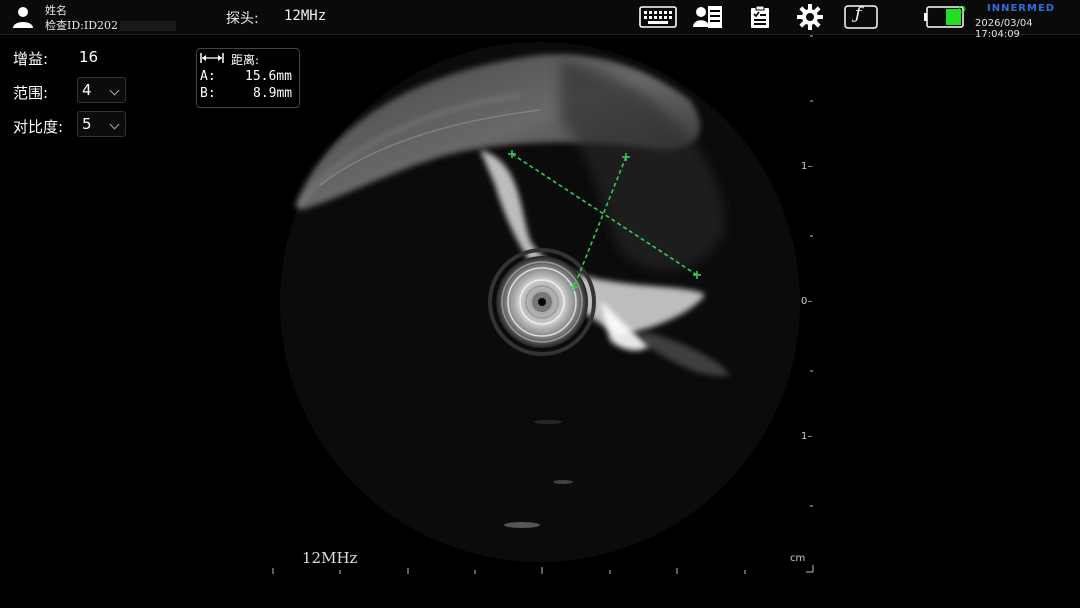  I want to click on user-icon, so click(23, 17).